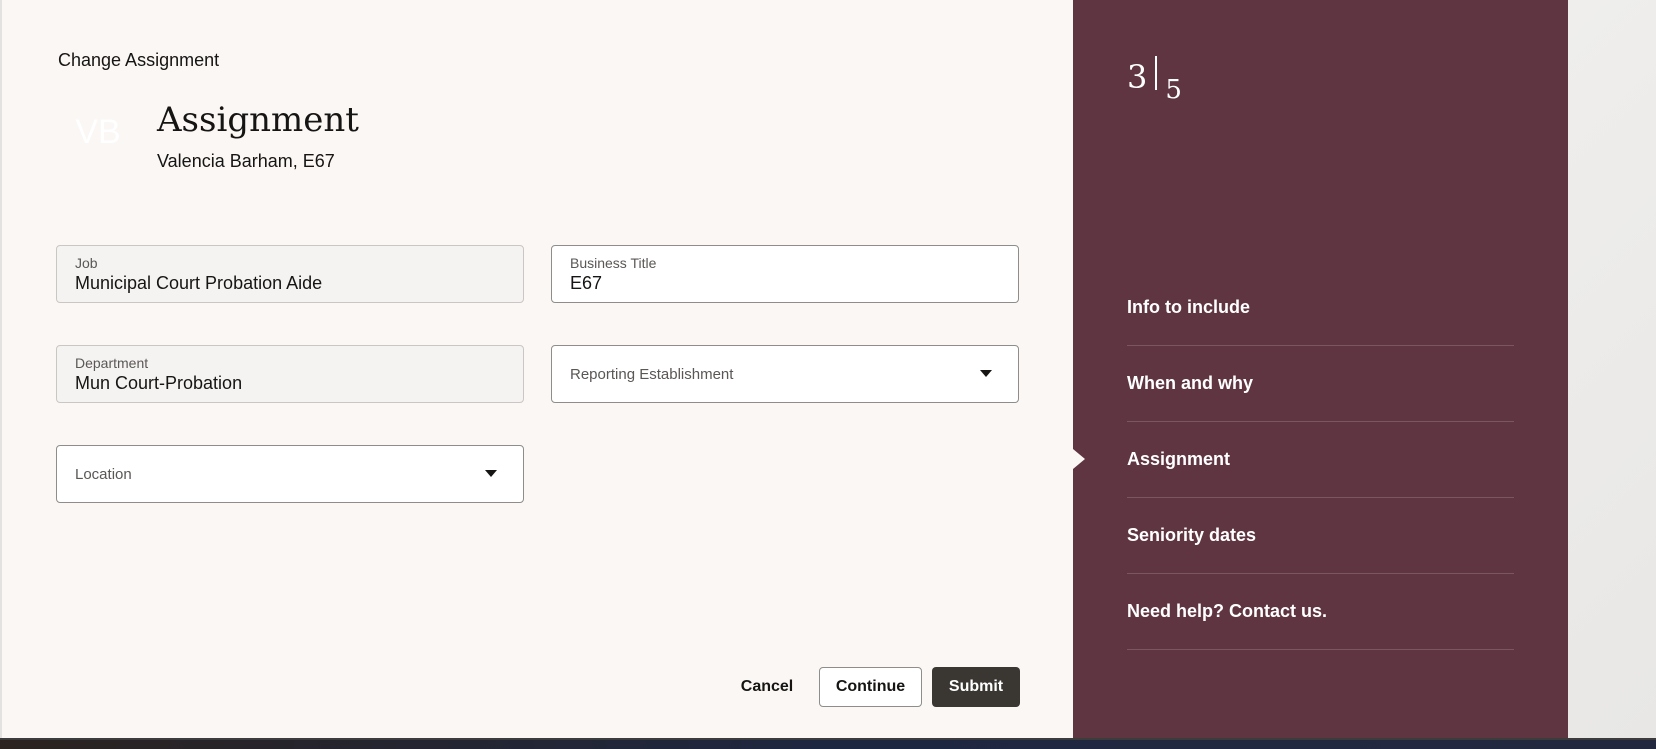 This screenshot has height=749, width=1656. Describe the element at coordinates (1320, 384) in the screenshot. I see `nav-item-when-and-why: When and why` at that location.